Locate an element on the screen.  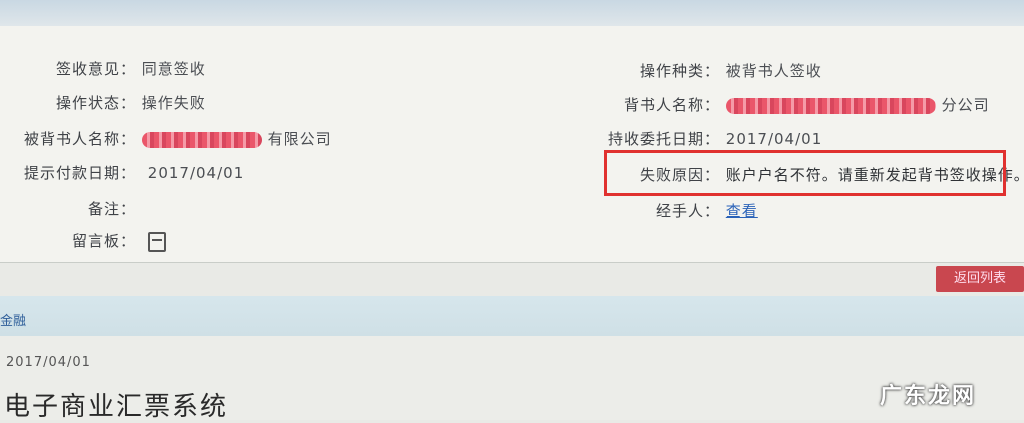
operation-status-value: 操作失败 is located at coordinates (173, 103).